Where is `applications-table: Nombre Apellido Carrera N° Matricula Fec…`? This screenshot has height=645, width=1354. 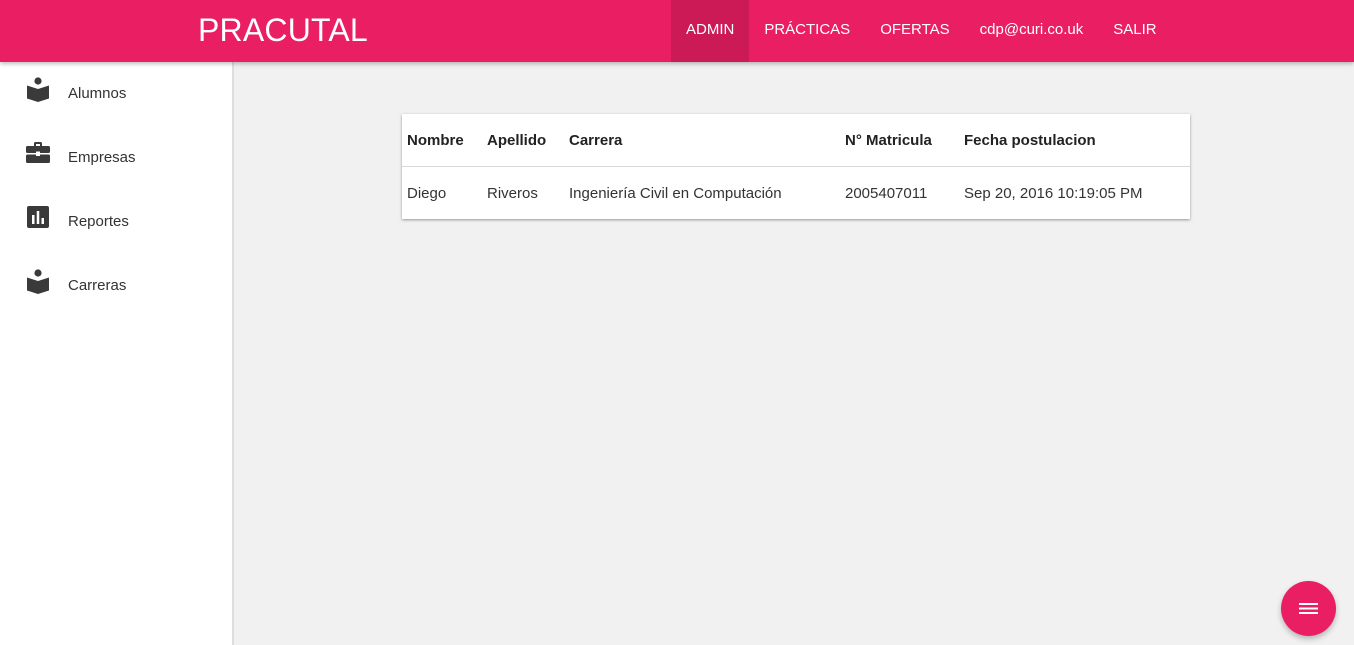
applications-table: Nombre Apellido Carrera N° Matricula Fec… is located at coordinates (796, 166).